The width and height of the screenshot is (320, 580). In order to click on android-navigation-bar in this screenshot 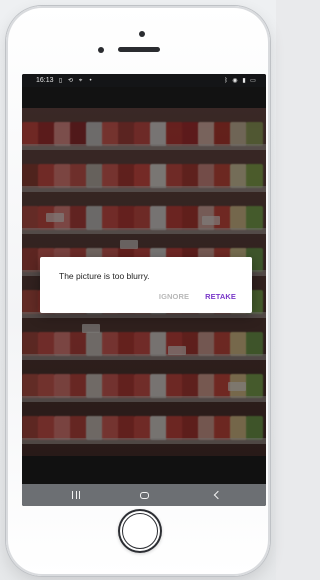, I will do `click(144, 495)`.